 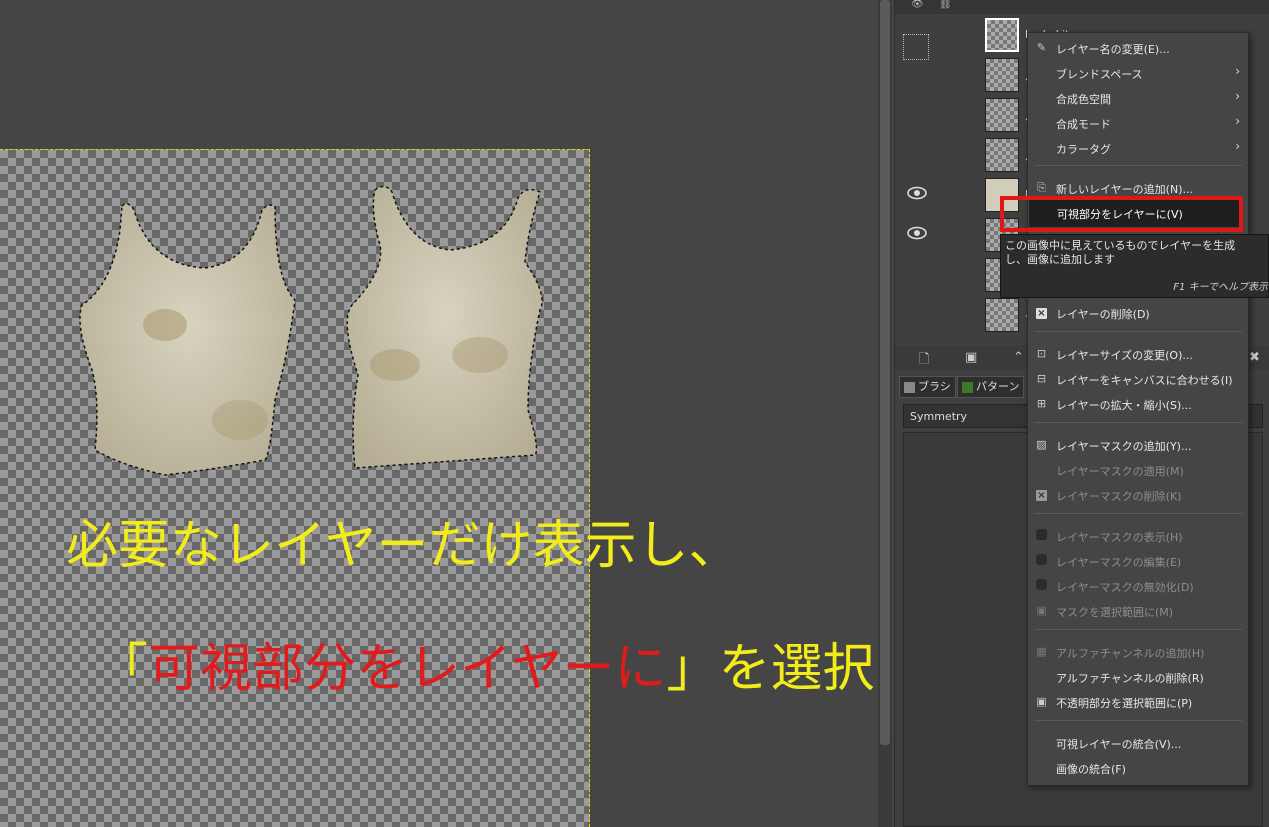 What do you see at coordinates (1018, 357) in the screenshot?
I see `raise-layer-icon: ⌃` at bounding box center [1018, 357].